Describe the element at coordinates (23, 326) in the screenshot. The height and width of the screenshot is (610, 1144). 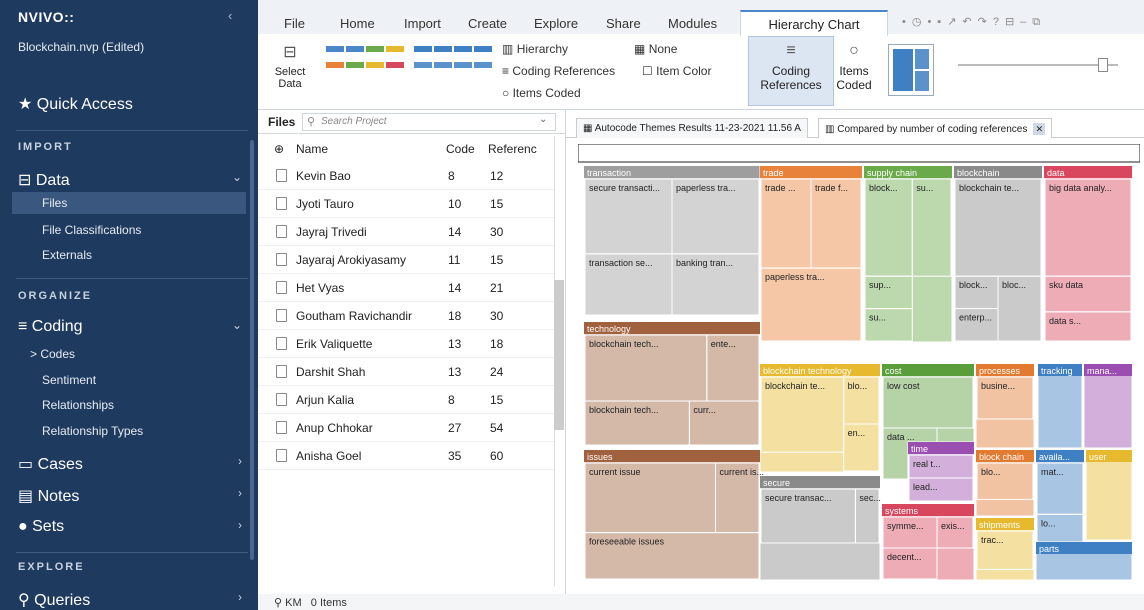
I see `coding-icon: ≡` at that location.